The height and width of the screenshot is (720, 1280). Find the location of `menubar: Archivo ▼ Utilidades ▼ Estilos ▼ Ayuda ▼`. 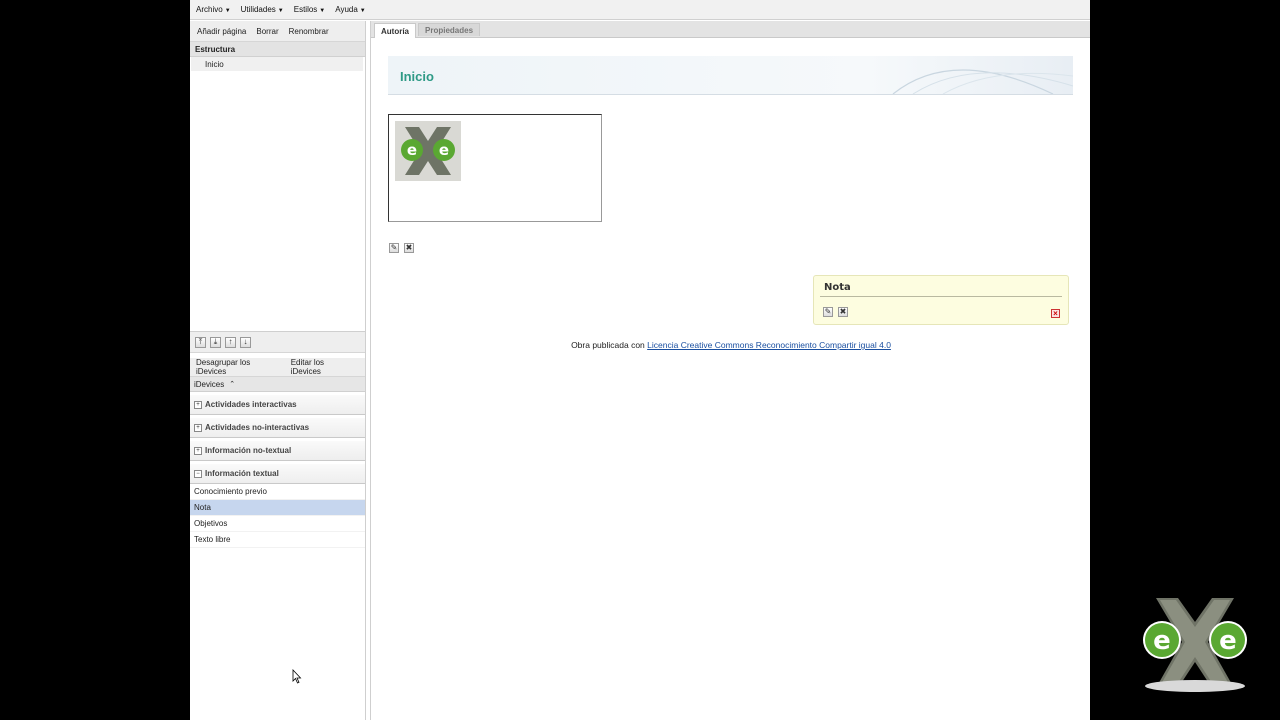

menubar: Archivo ▼ Utilidades ▼ Estilos ▼ Ayuda ▼ is located at coordinates (640, 10).